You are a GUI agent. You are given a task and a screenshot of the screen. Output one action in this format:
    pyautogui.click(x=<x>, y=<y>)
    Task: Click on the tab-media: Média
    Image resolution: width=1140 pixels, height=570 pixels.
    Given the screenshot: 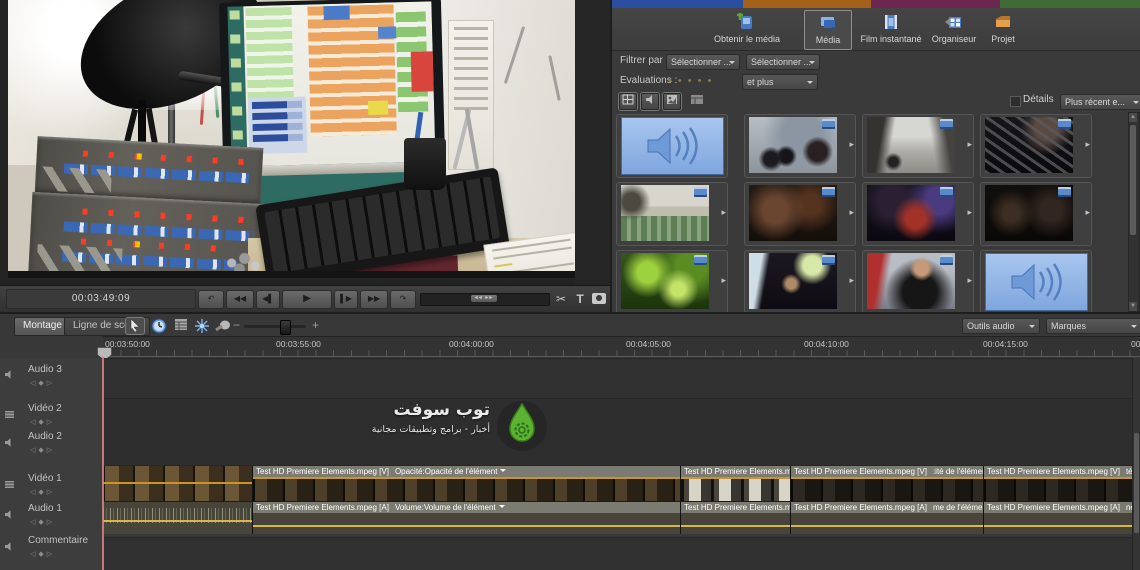 What is the action you would take?
    pyautogui.click(x=828, y=30)
    